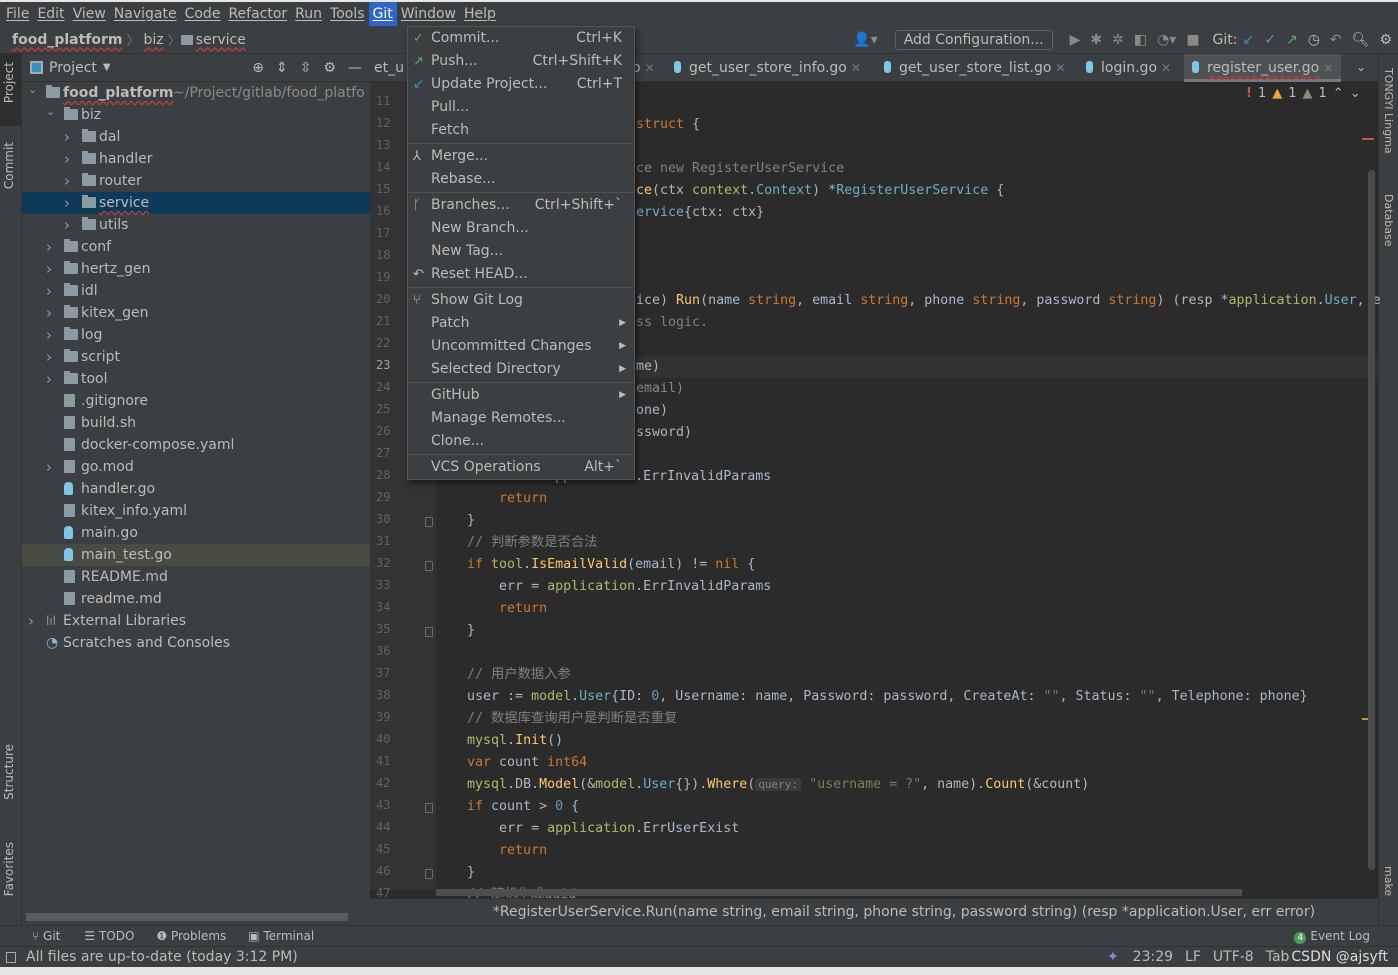 Image resolution: width=1398 pixels, height=975 pixels. I want to click on tree-item: › service, so click(196, 203).